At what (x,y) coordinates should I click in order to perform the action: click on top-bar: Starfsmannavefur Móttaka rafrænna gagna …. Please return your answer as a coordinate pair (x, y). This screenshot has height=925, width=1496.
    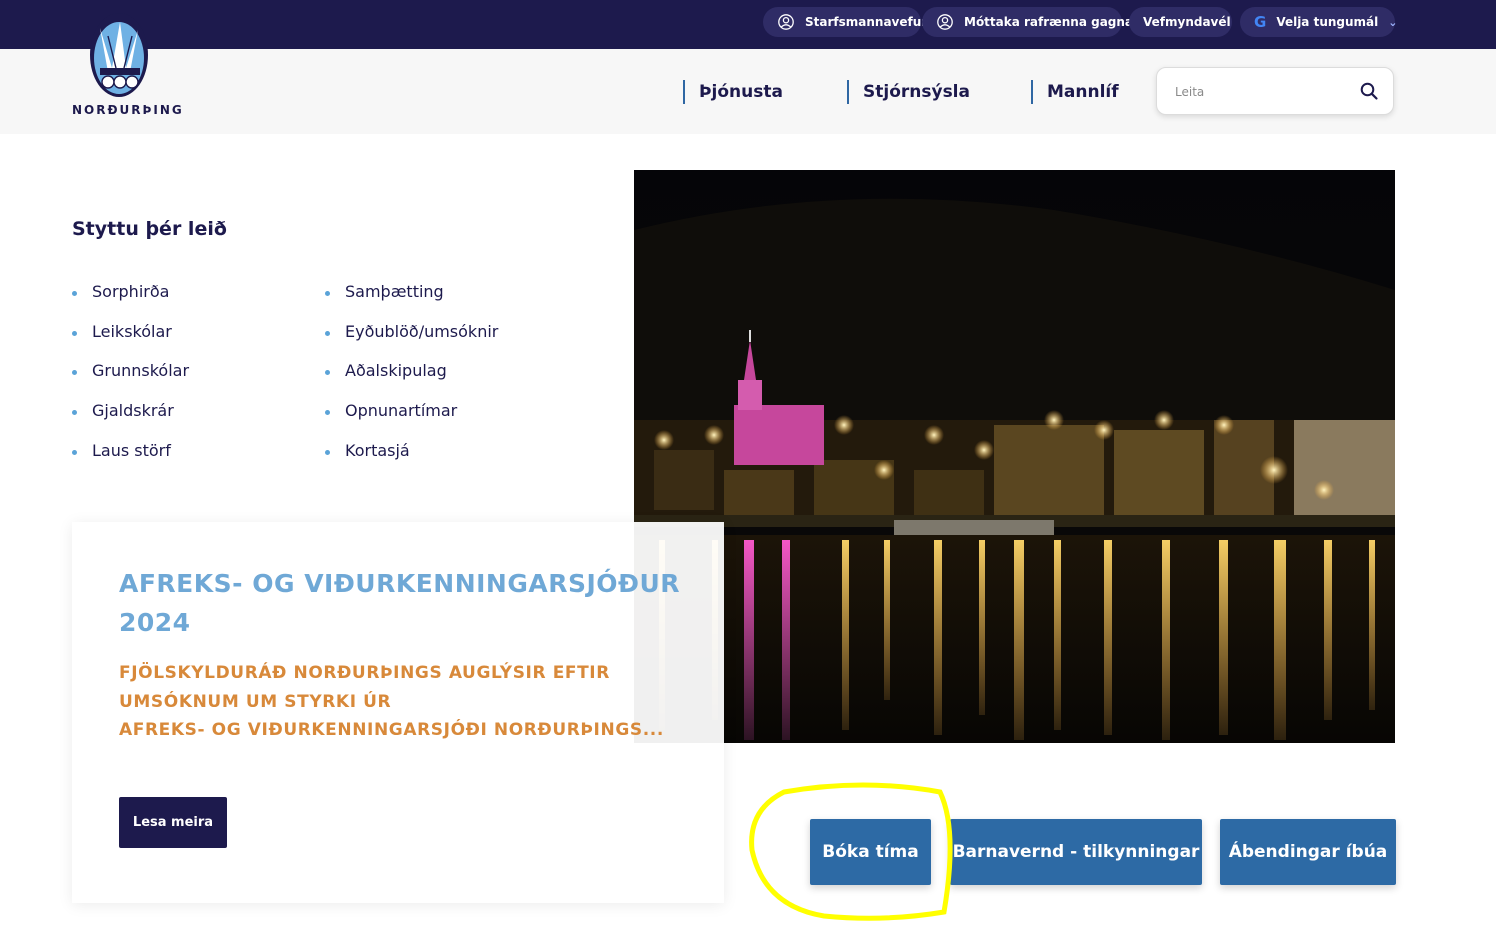
    Looking at the image, I should click on (748, 24).